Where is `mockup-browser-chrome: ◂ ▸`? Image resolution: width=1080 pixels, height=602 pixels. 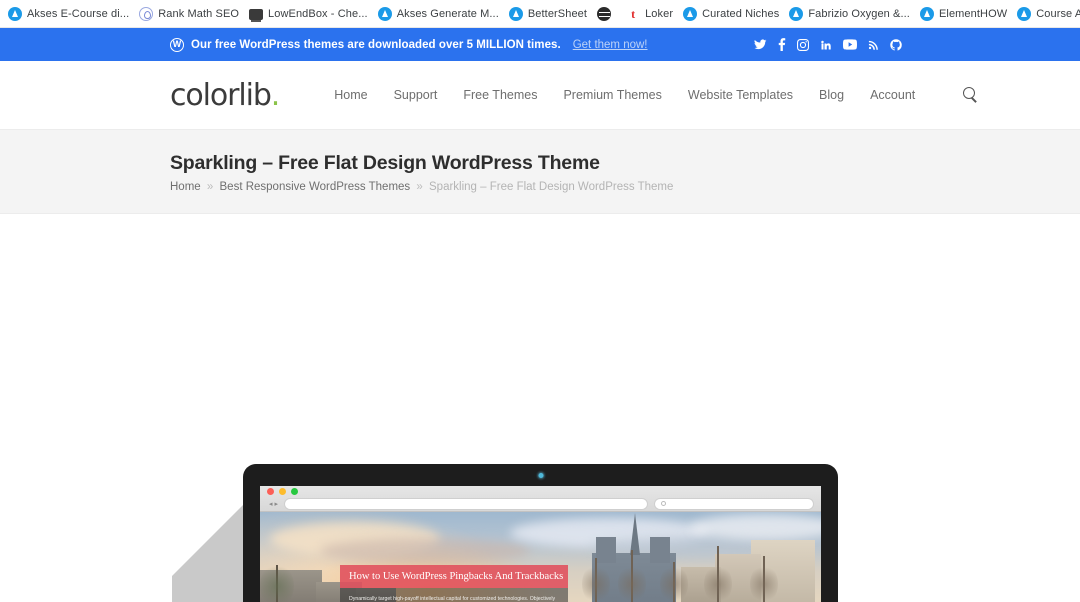 mockup-browser-chrome: ◂ ▸ is located at coordinates (540, 499).